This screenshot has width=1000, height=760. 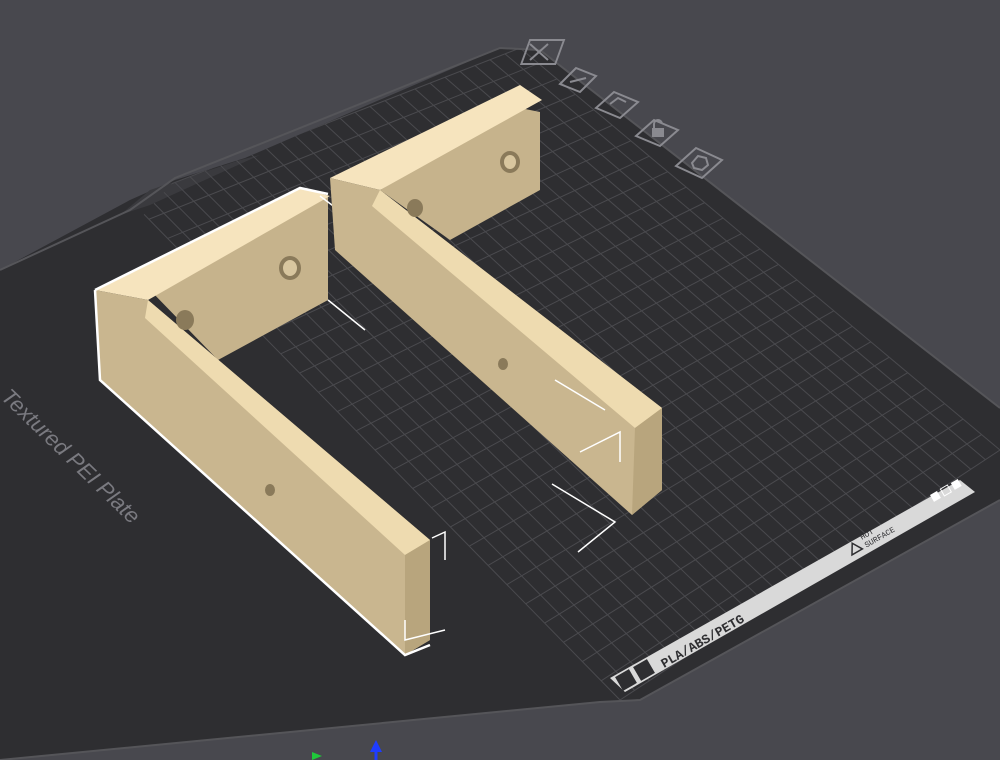 What do you see at coordinates (417, 597) in the screenshot?
I see `model-left-end` at bounding box center [417, 597].